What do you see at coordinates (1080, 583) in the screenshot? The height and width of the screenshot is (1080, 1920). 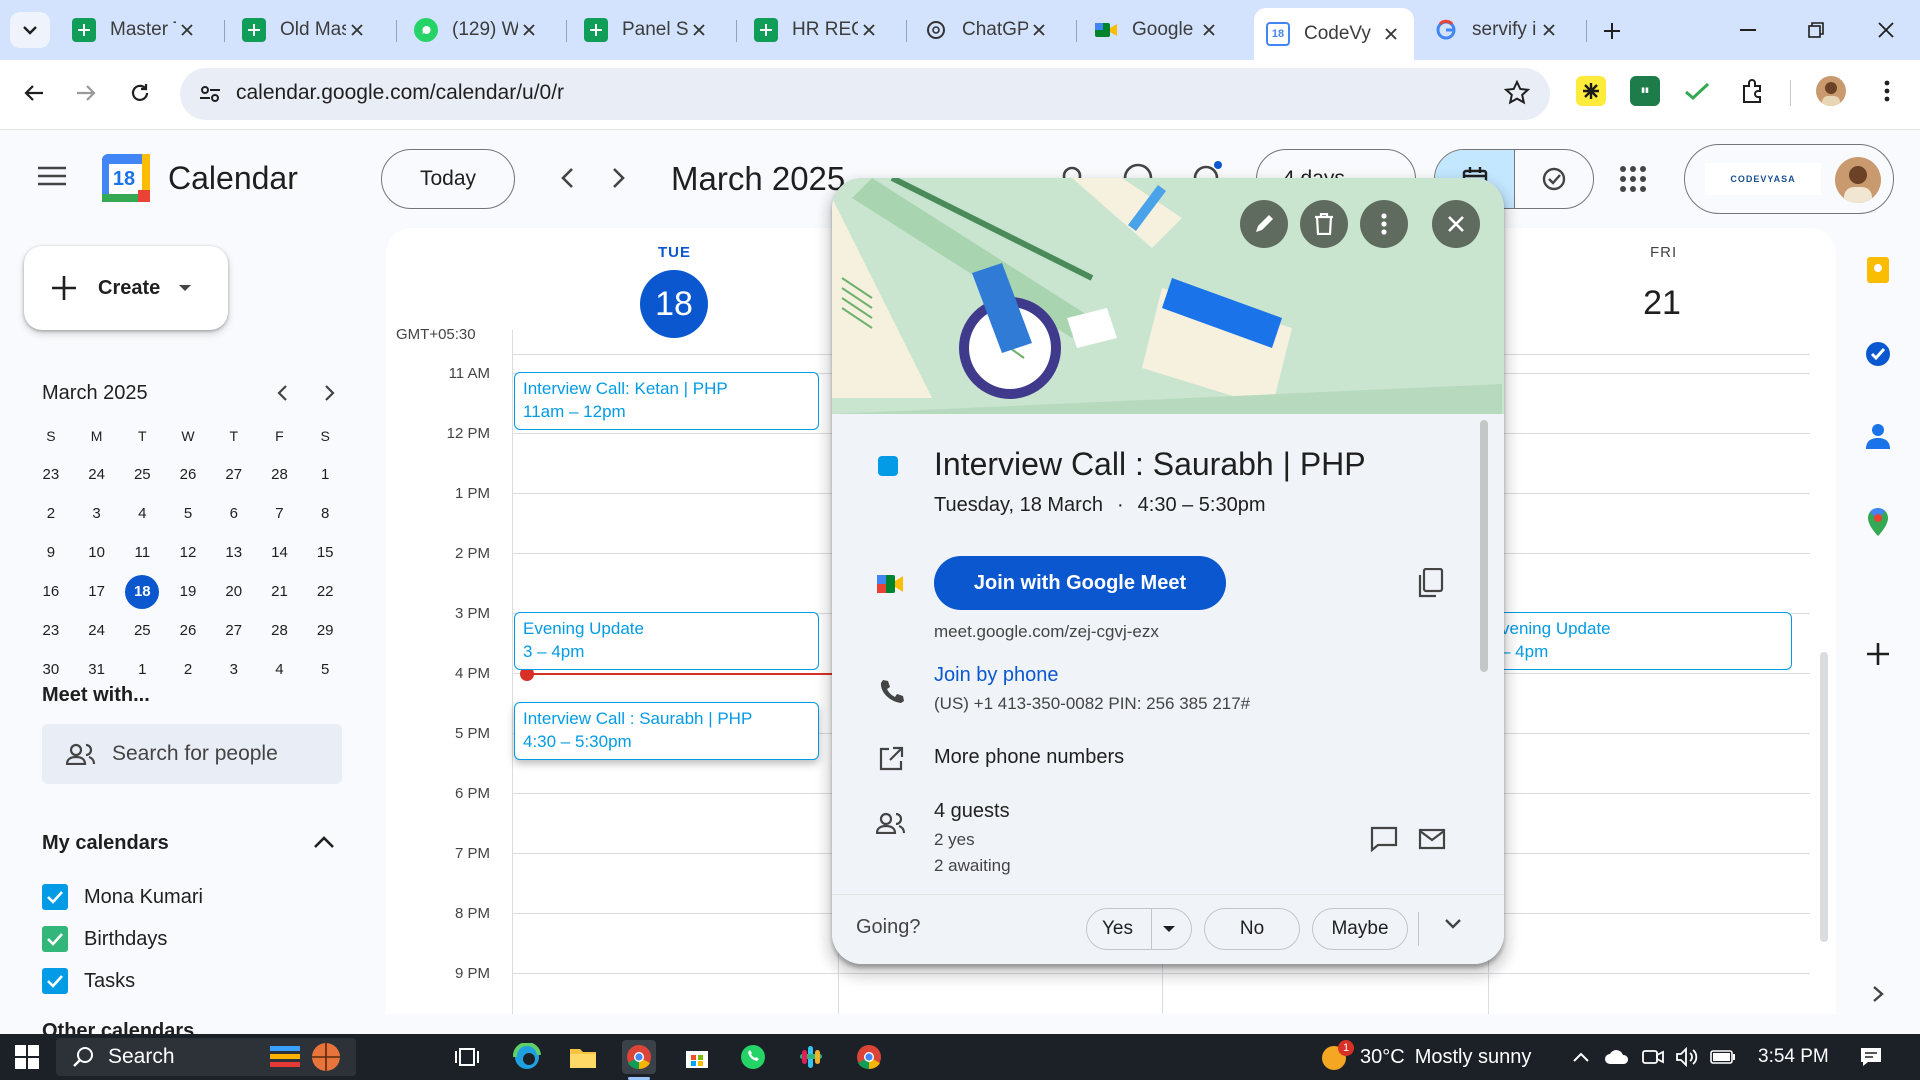 I see `join-google-meet-button: Join with Google Meet` at bounding box center [1080, 583].